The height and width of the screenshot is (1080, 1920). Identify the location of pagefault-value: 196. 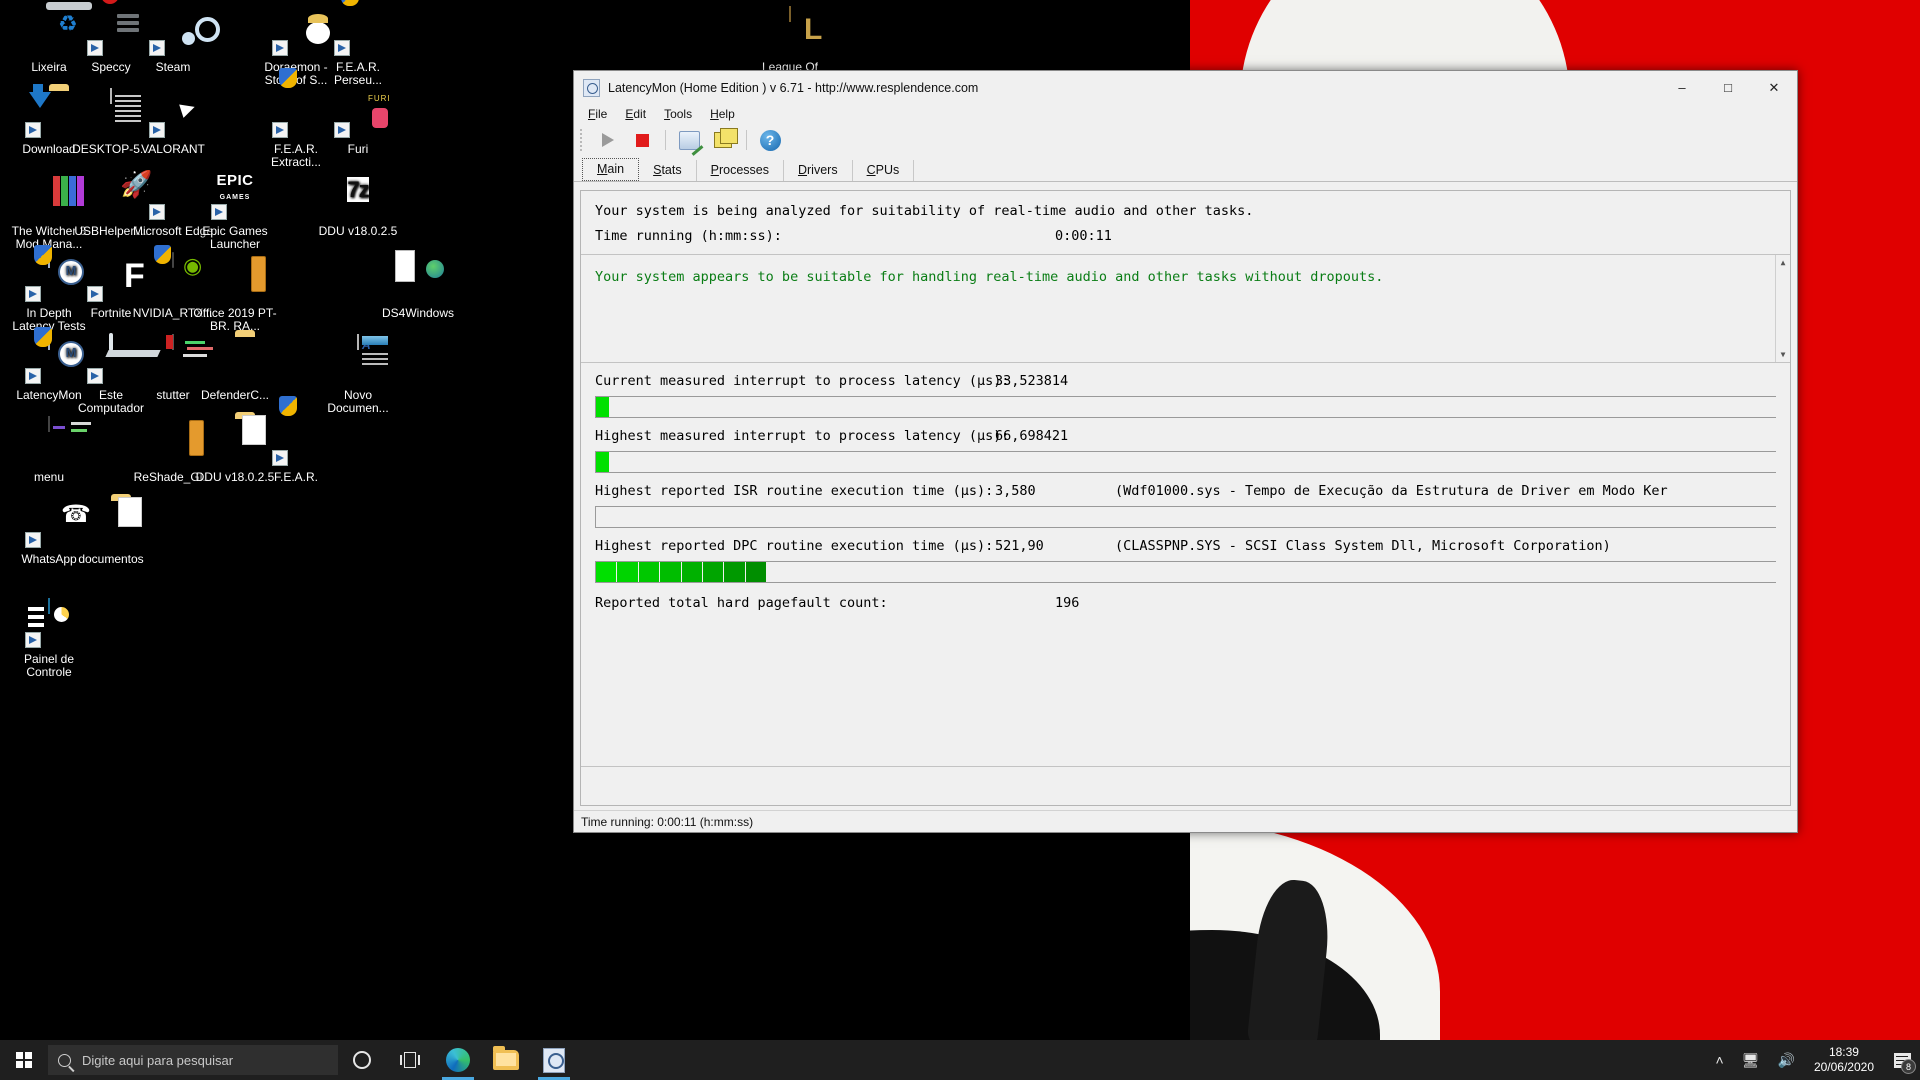
(1067, 603).